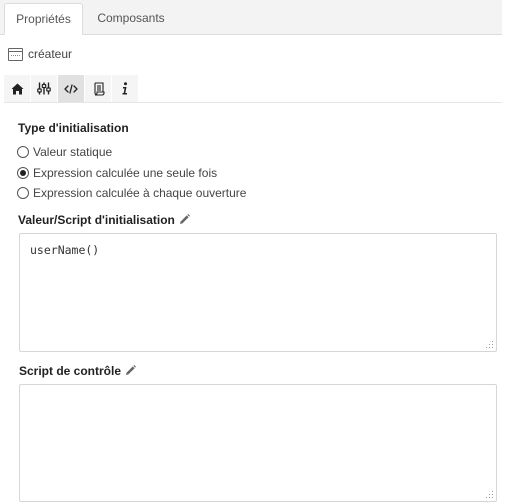  I want to click on toolbar-code-button, so click(71, 88).